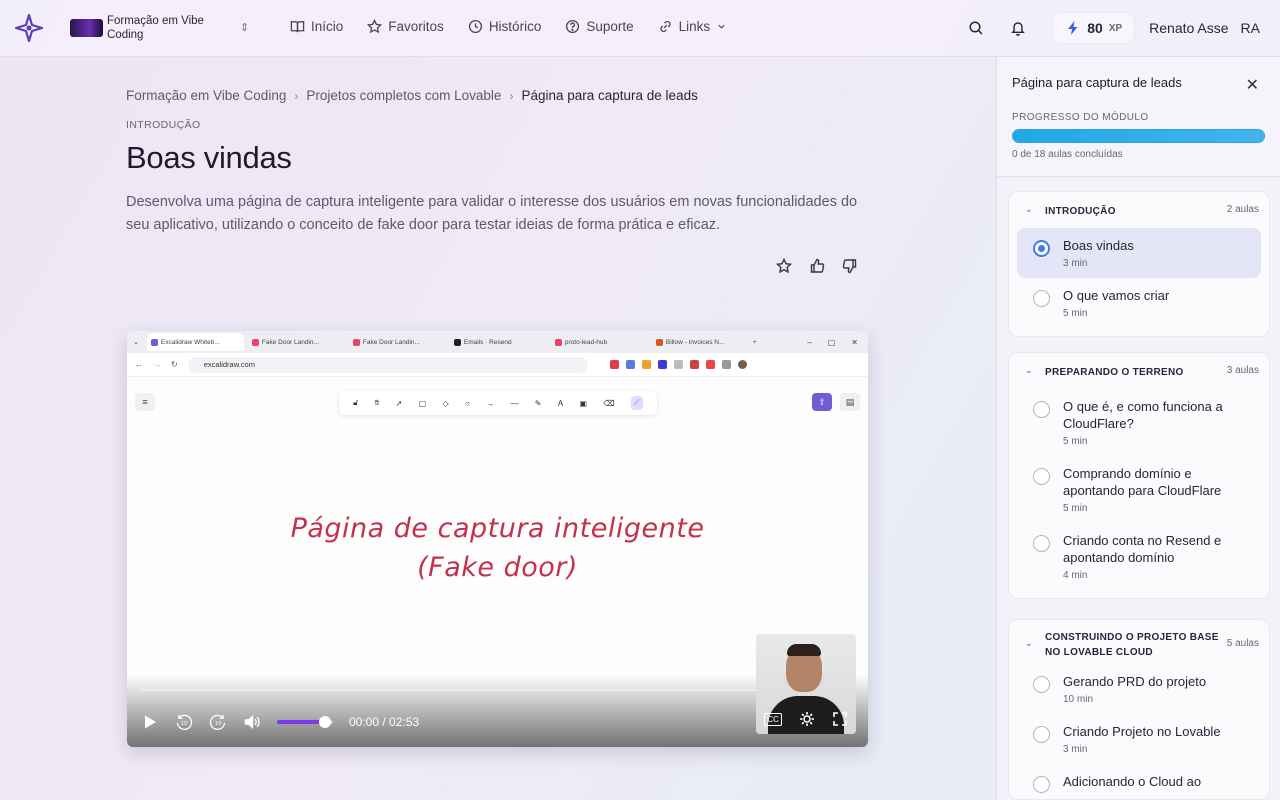 The height and width of the screenshot is (800, 1280). Describe the element at coordinates (1242, 643) in the screenshot. I see `module-lesson-count: 5 aulas` at that location.